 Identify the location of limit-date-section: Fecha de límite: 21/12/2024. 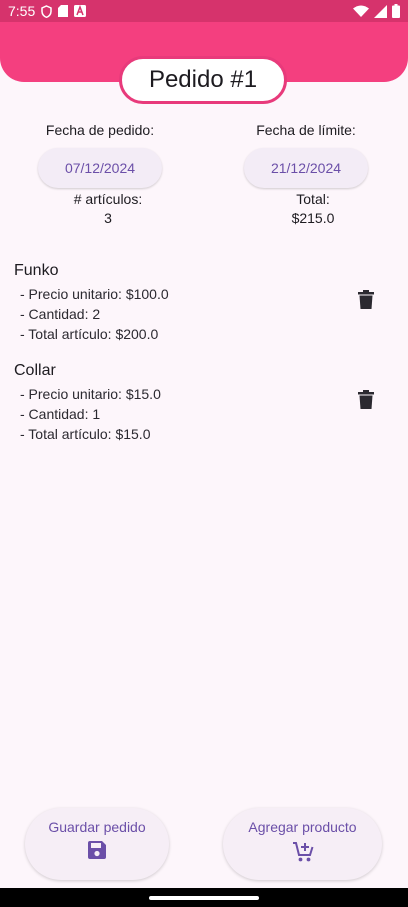
(306, 155).